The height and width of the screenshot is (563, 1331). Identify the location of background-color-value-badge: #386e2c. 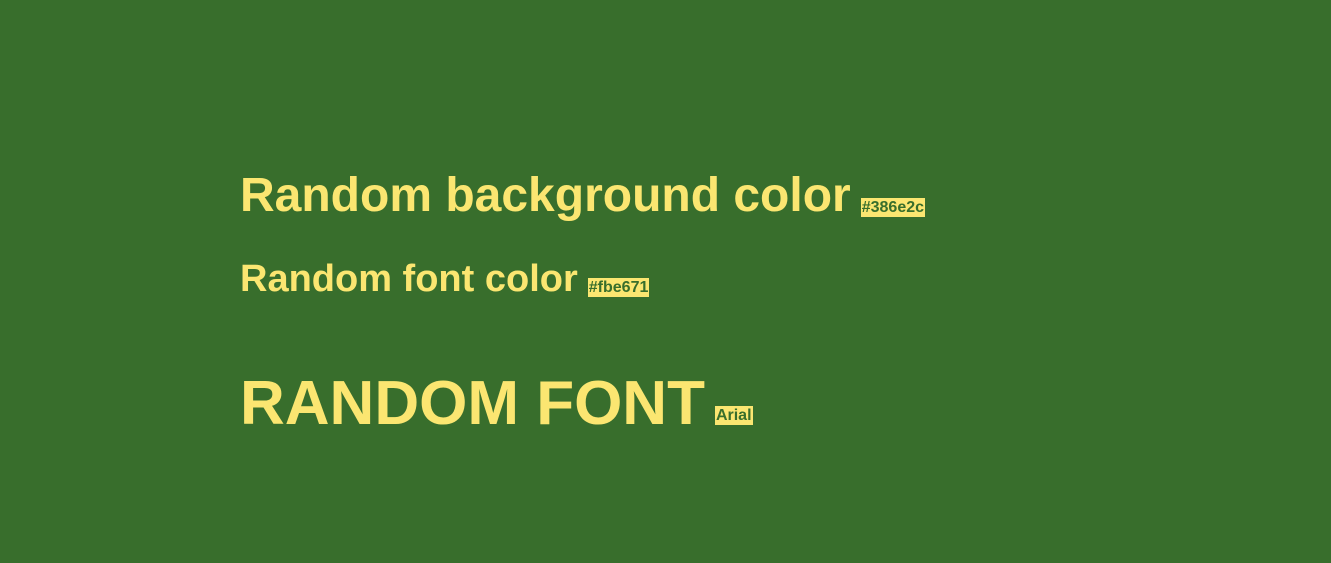
(893, 207).